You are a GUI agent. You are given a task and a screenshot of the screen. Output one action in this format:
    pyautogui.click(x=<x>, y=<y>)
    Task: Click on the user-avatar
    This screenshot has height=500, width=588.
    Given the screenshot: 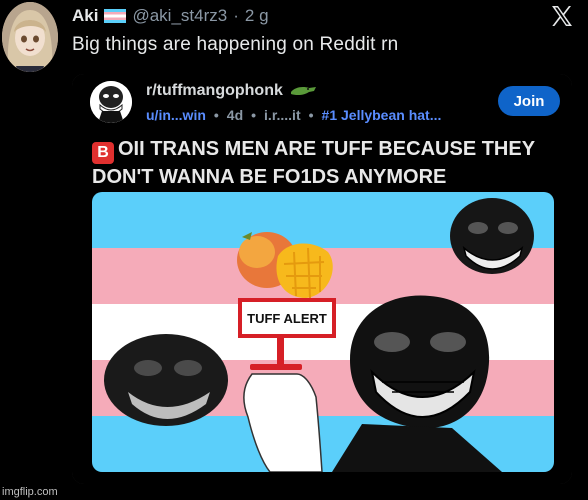 What is the action you would take?
    pyautogui.click(x=30, y=37)
    